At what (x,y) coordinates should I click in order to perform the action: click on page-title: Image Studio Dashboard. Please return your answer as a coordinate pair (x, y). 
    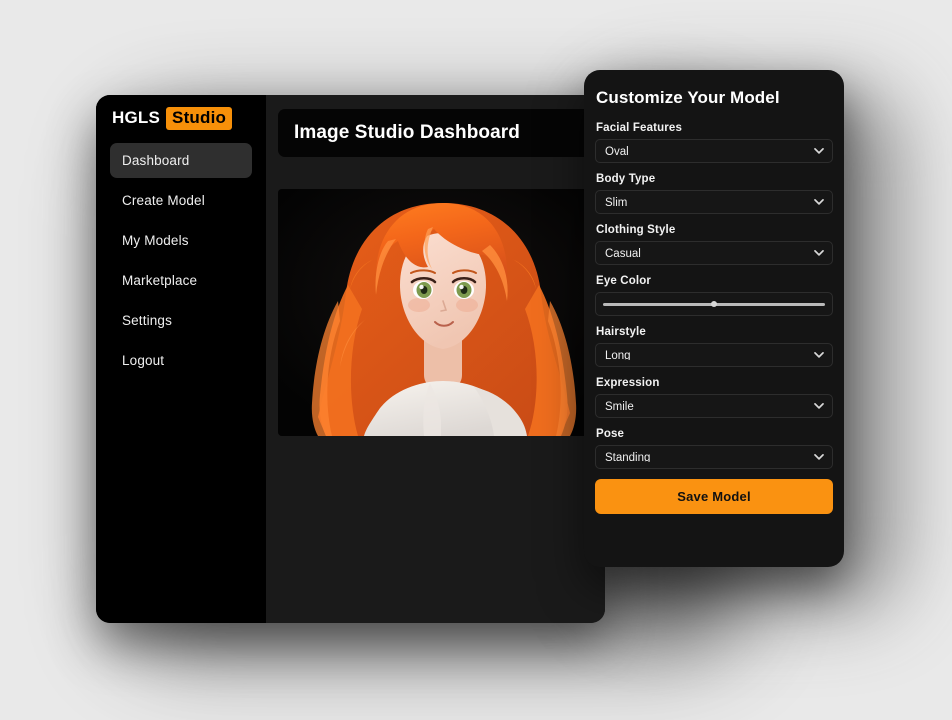
    Looking at the image, I should click on (407, 132).